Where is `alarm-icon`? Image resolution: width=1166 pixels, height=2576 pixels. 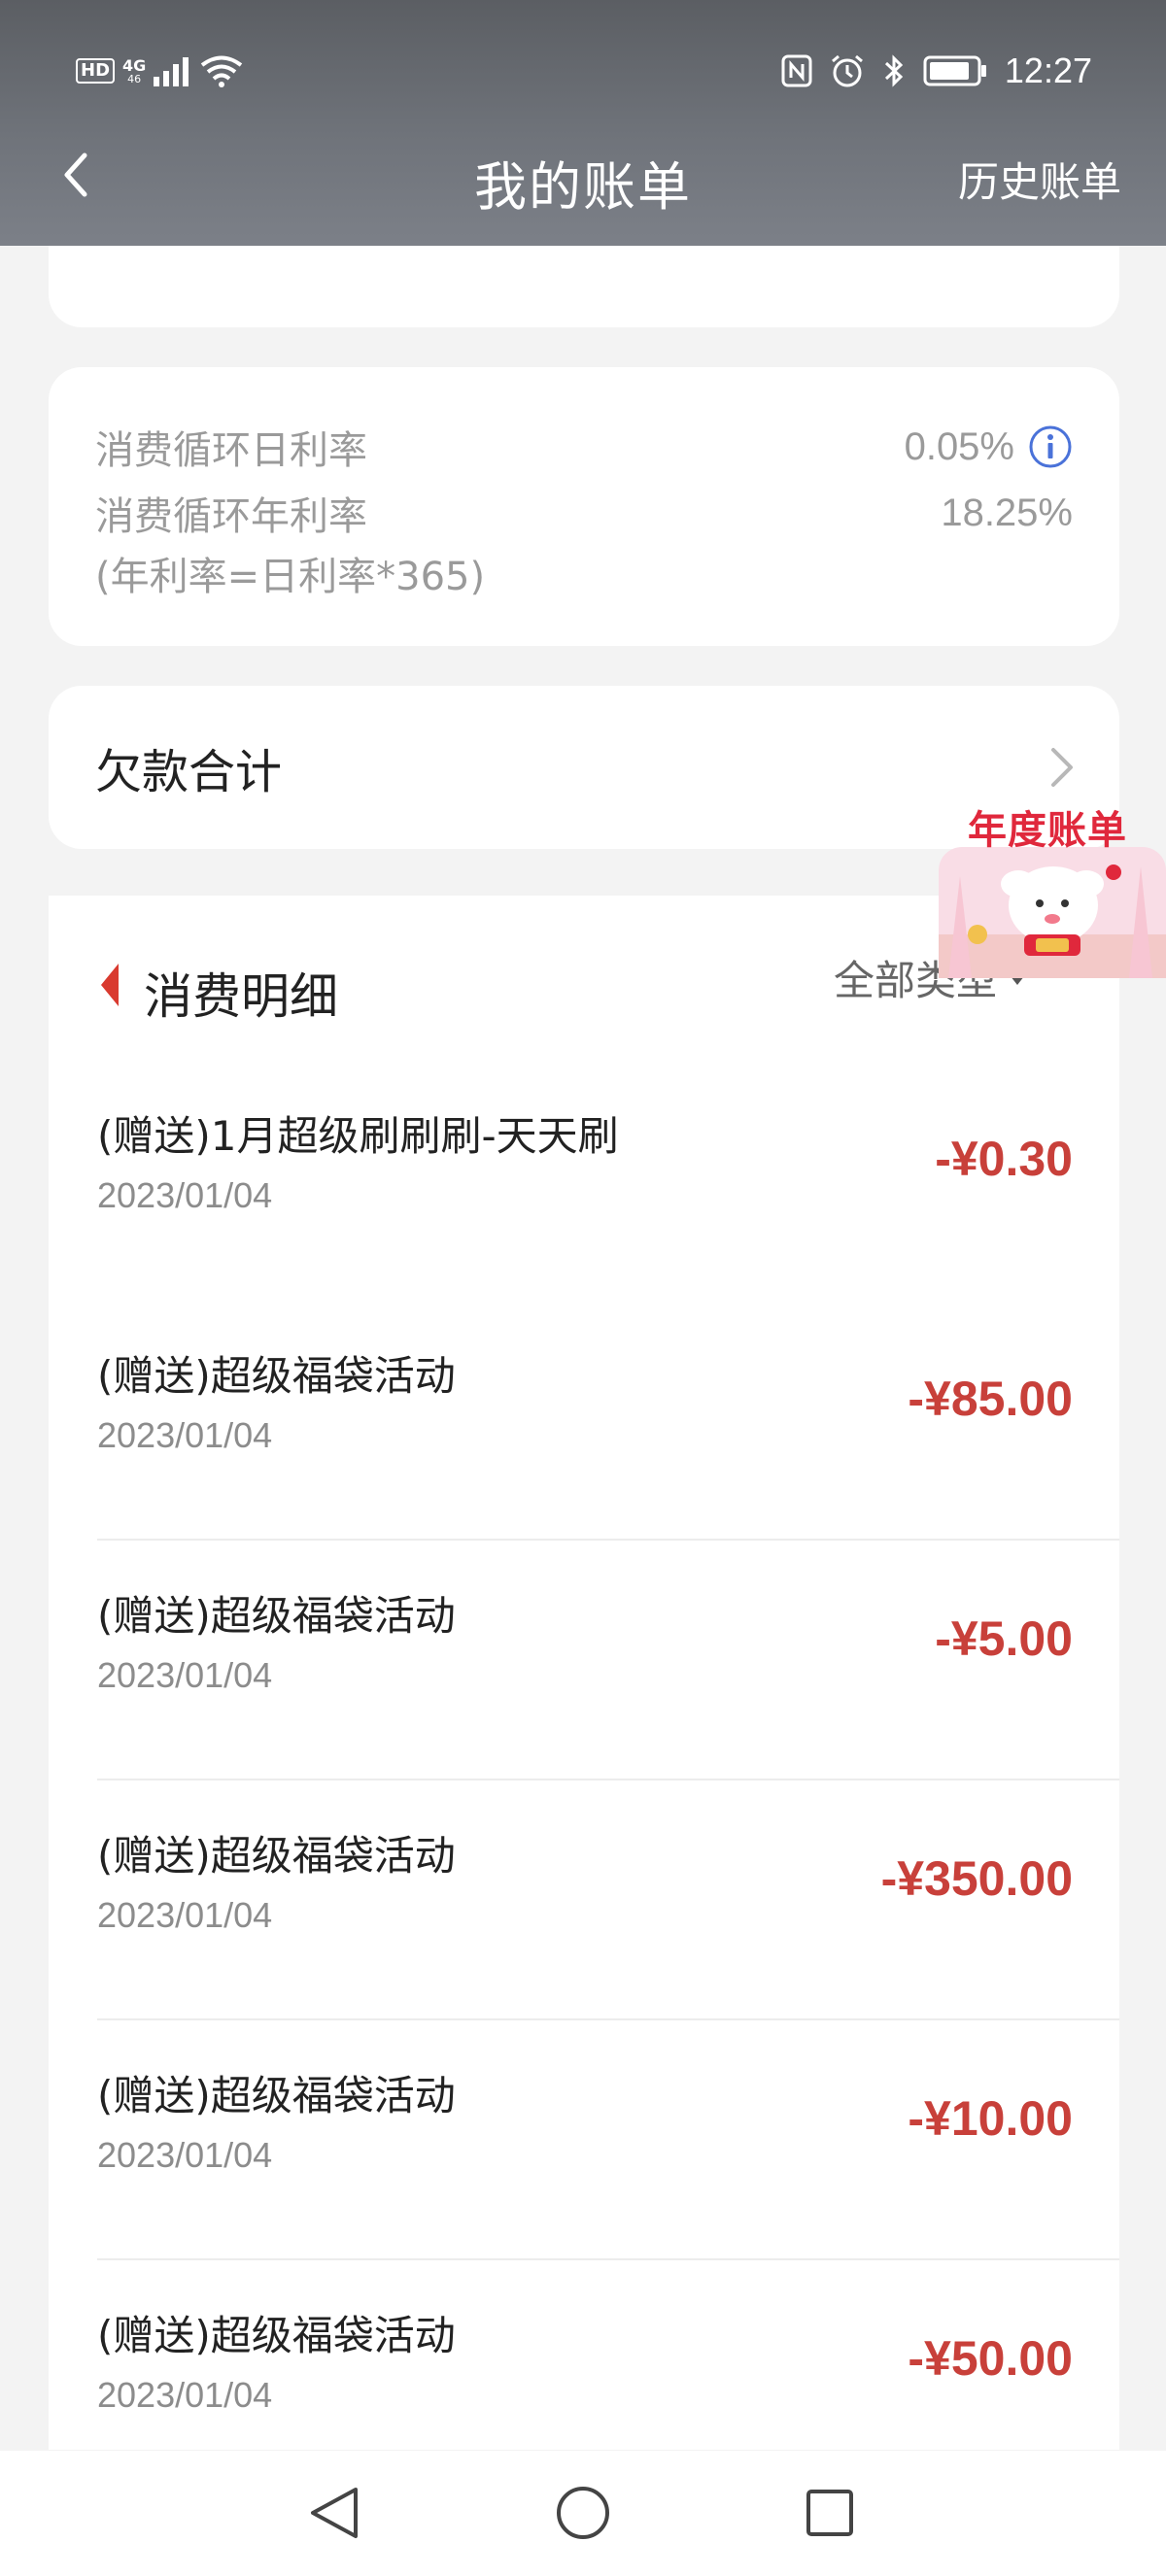 alarm-icon is located at coordinates (847, 70).